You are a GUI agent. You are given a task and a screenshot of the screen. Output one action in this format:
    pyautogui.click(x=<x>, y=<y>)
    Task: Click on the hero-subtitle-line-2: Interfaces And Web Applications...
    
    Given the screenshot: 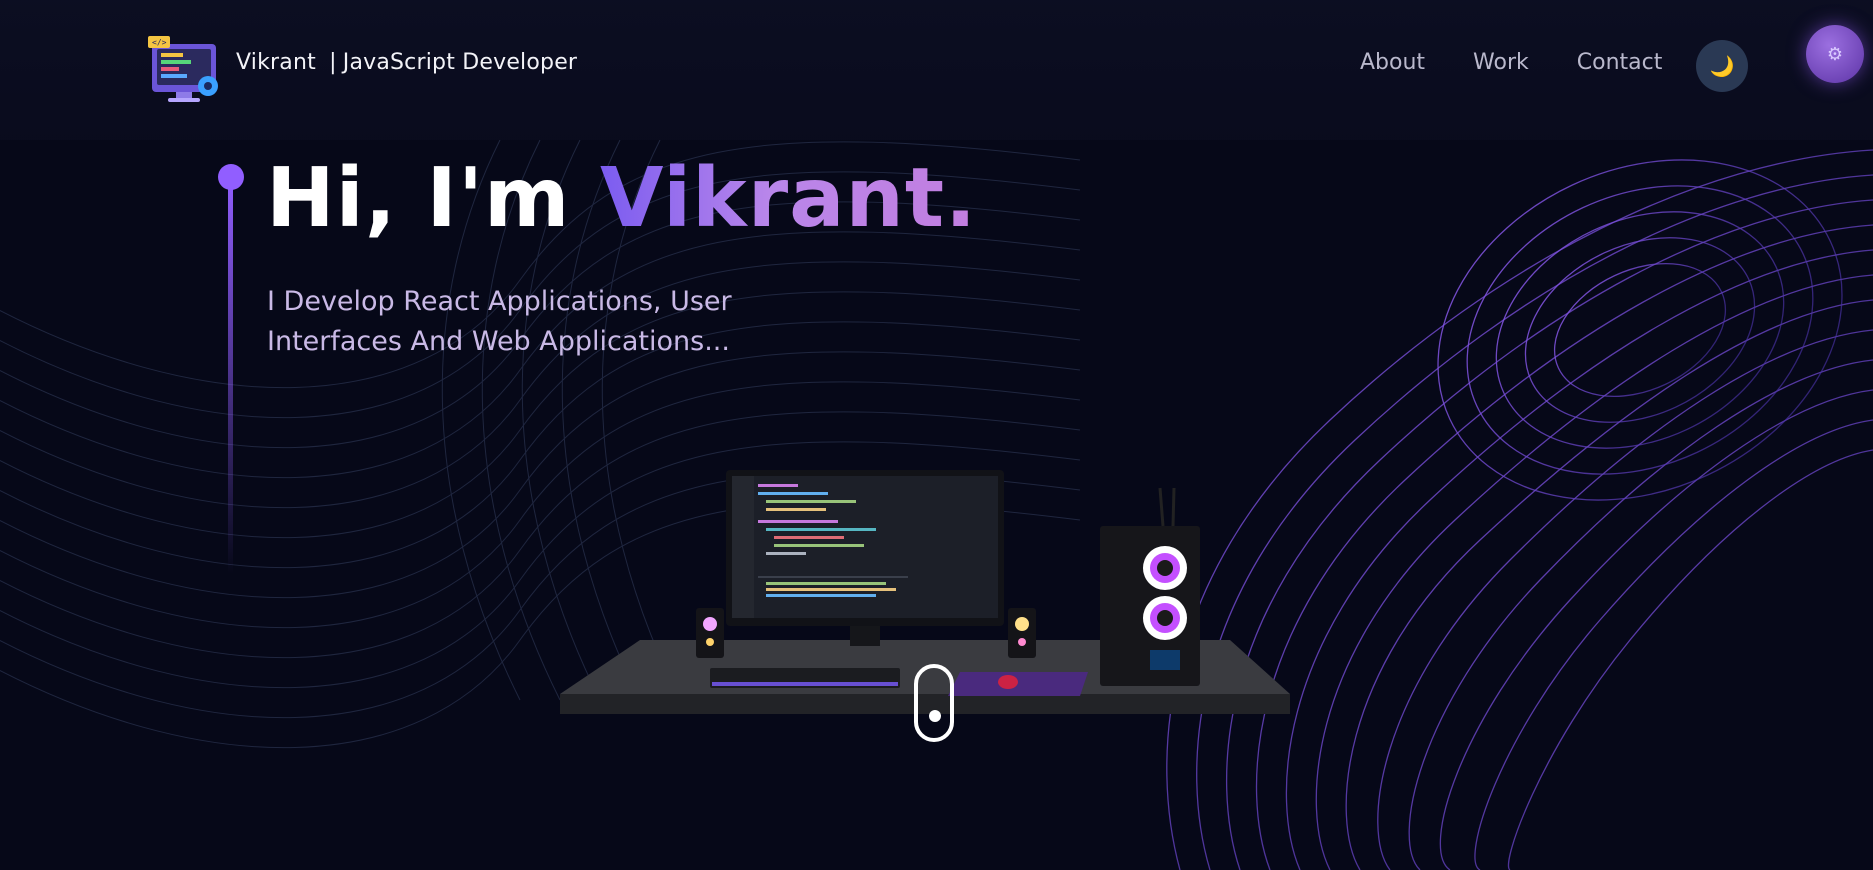 What is the action you would take?
    pyautogui.click(x=498, y=341)
    